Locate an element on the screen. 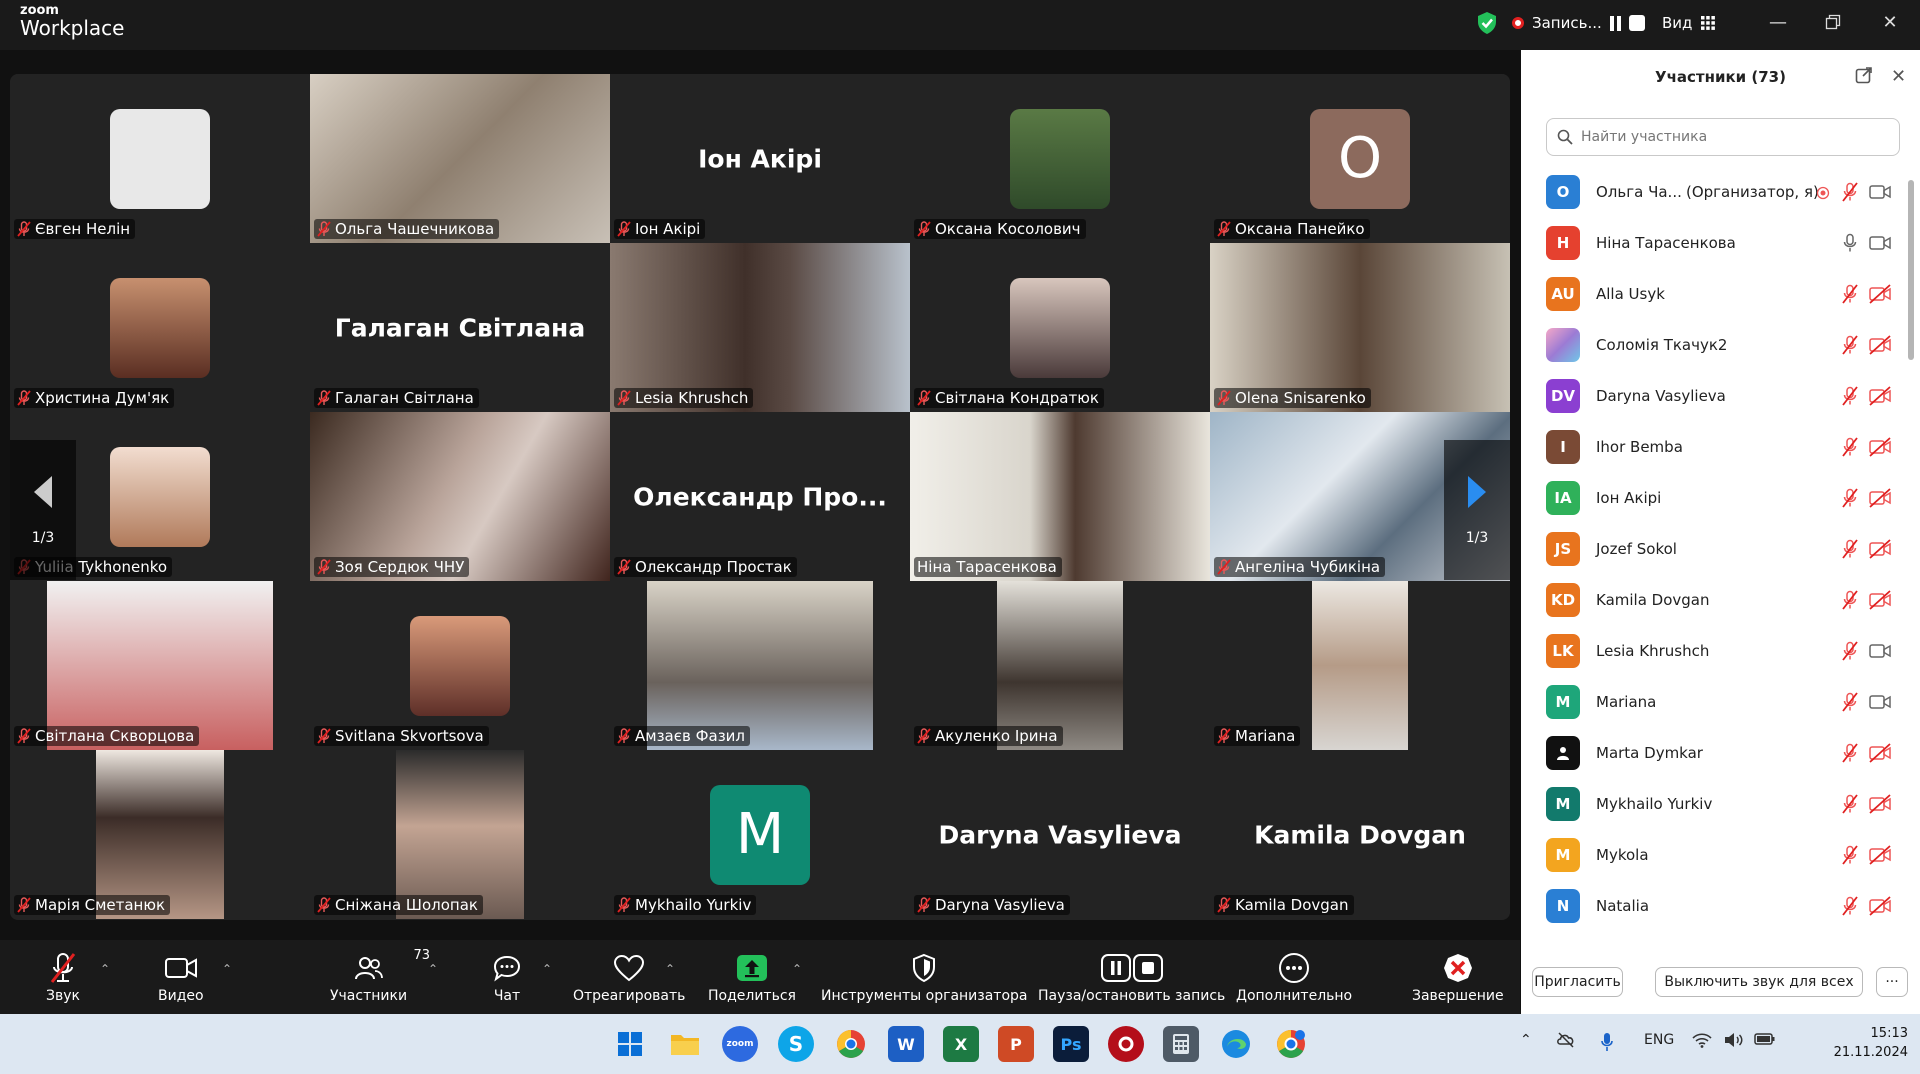 This screenshot has width=1920, height=1074. video-tile: Daryna Vasylieva Daryna Vasylieva is located at coordinates (1060, 834).